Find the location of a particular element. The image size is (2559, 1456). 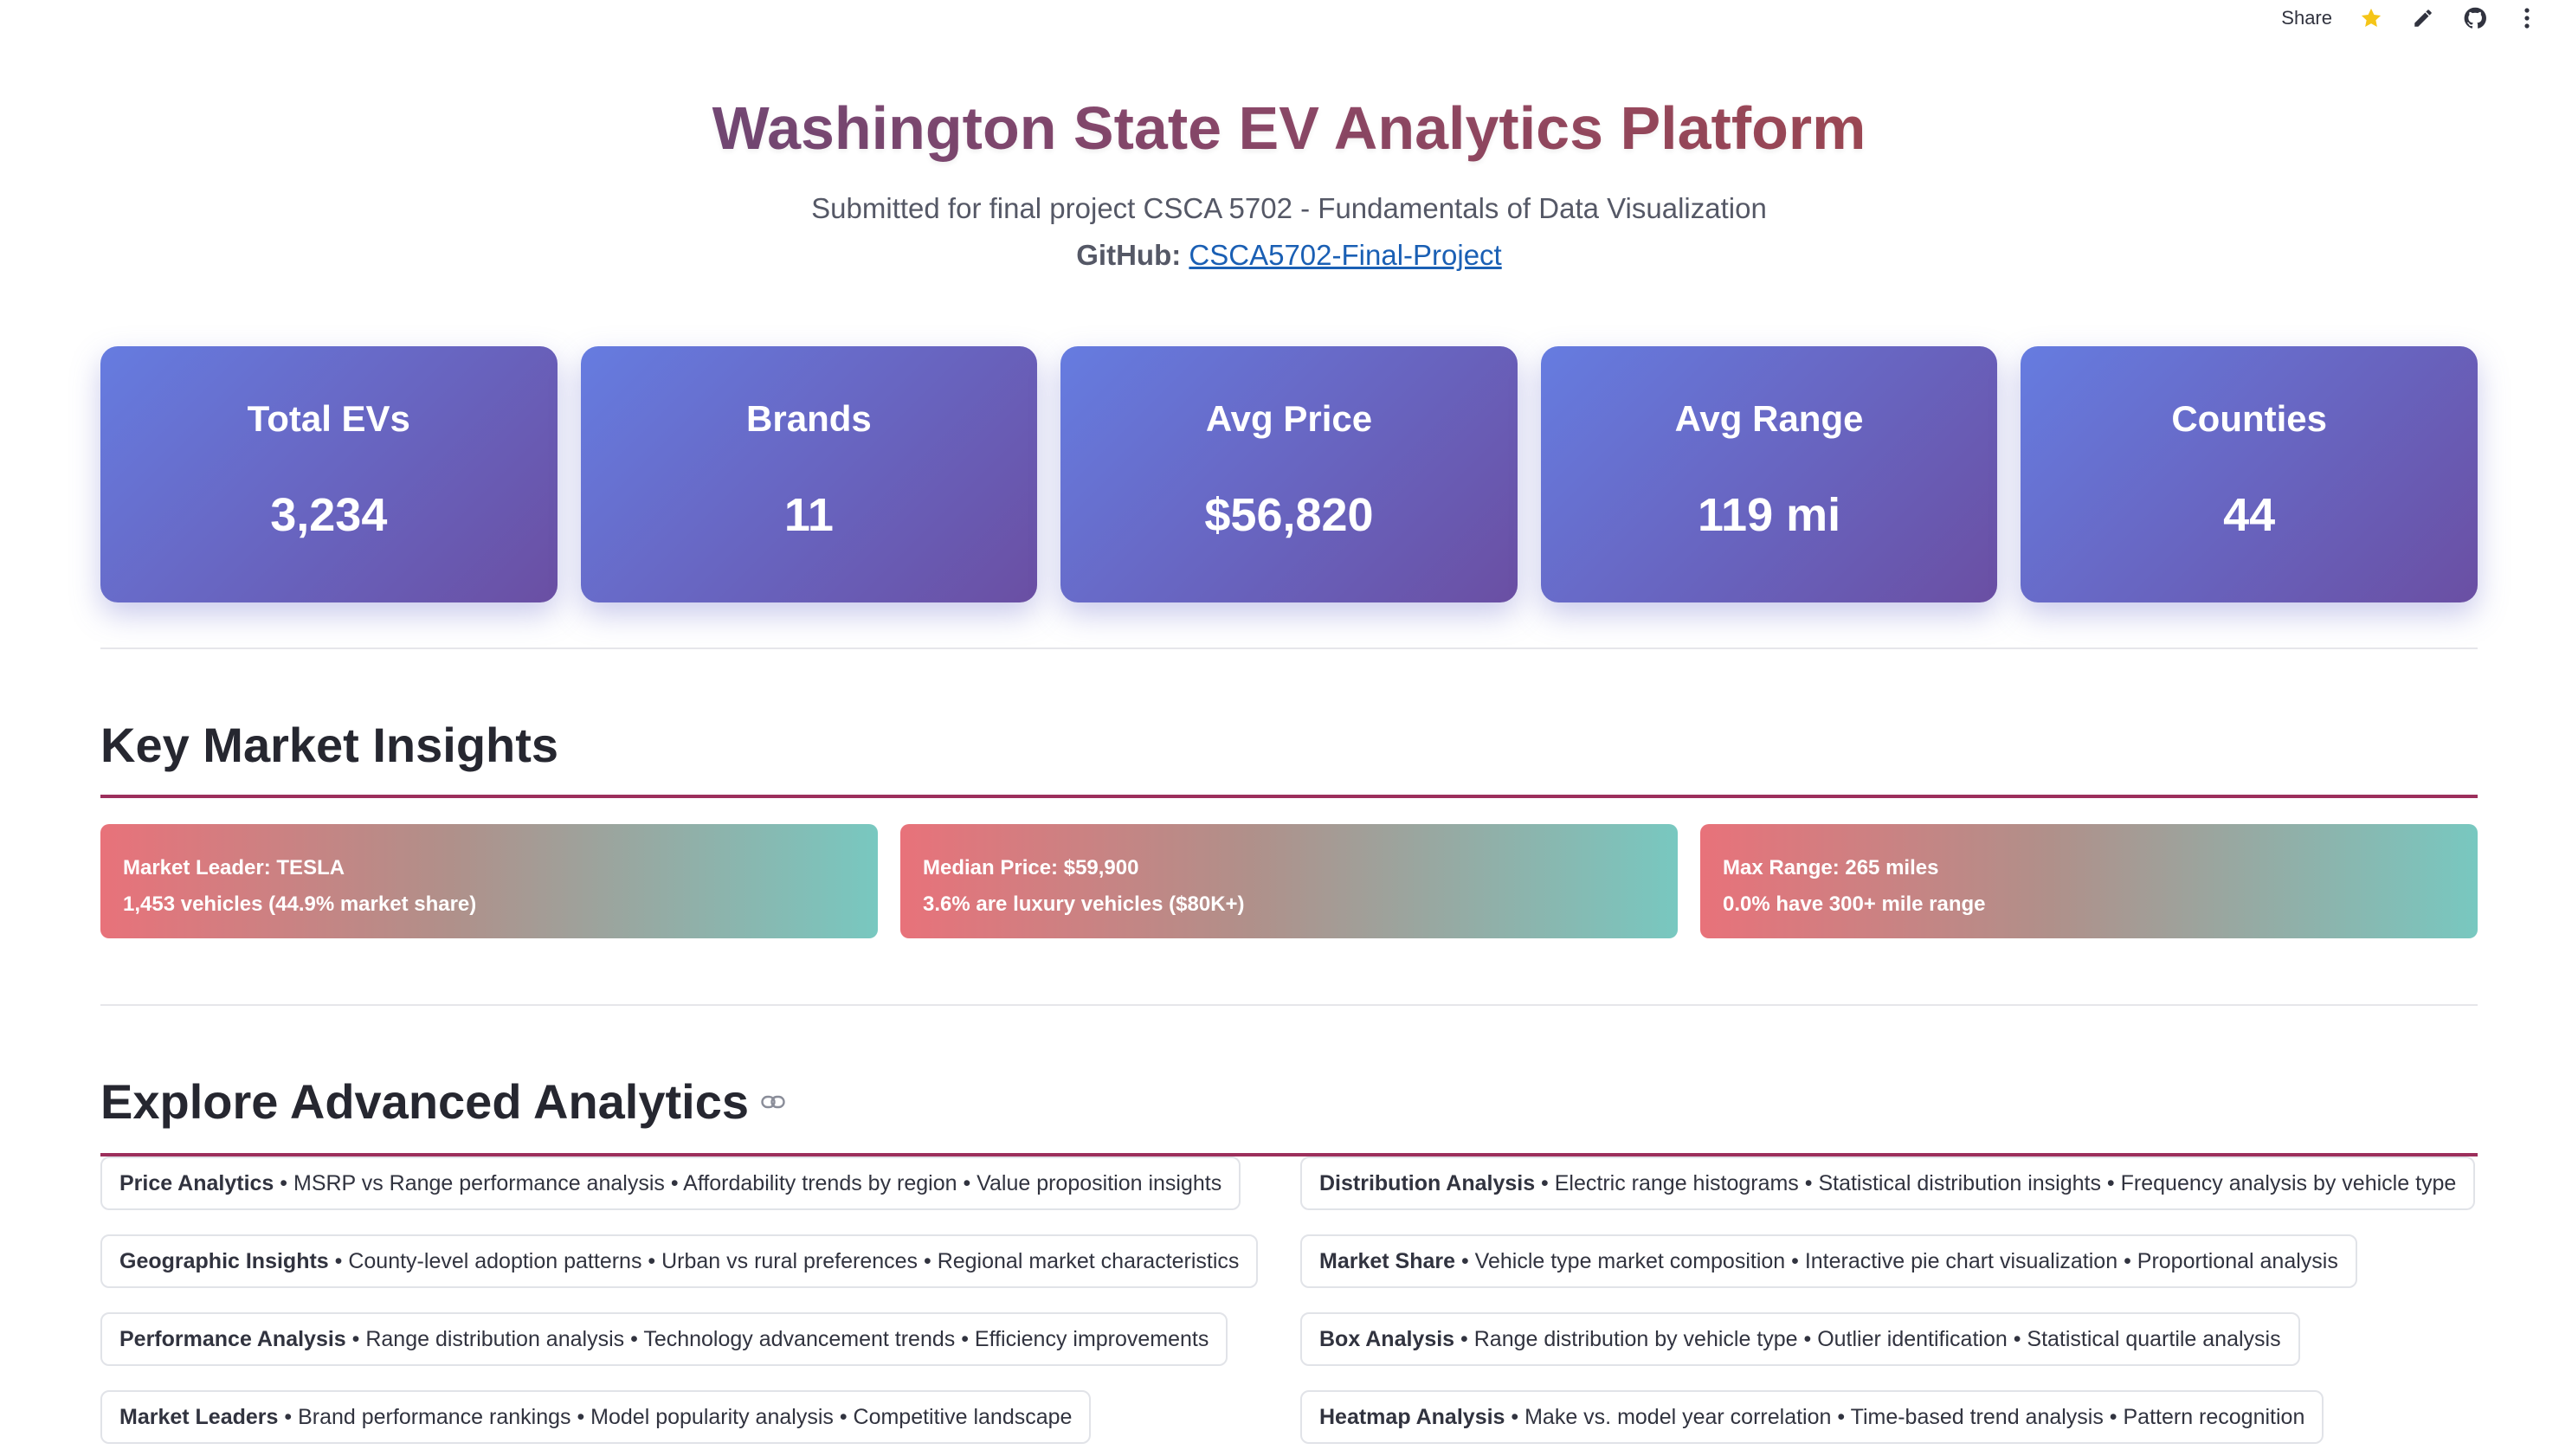

github-repo-link: CSCA5702-Final-Project is located at coordinates (1345, 255).